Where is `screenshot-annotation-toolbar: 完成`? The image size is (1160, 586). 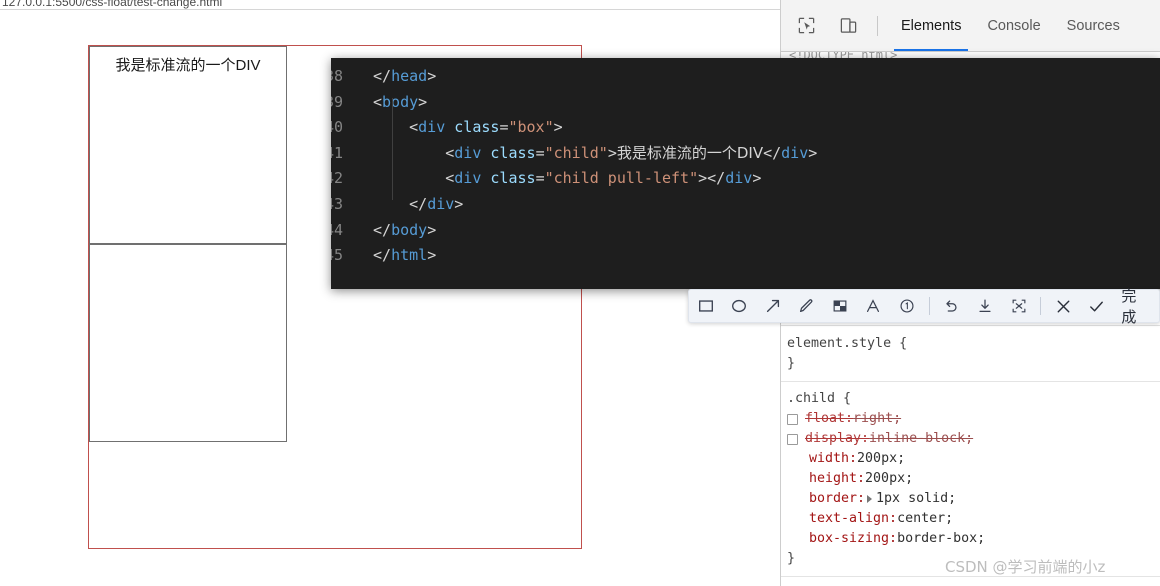
screenshot-annotation-toolbar: 完成 is located at coordinates (924, 306).